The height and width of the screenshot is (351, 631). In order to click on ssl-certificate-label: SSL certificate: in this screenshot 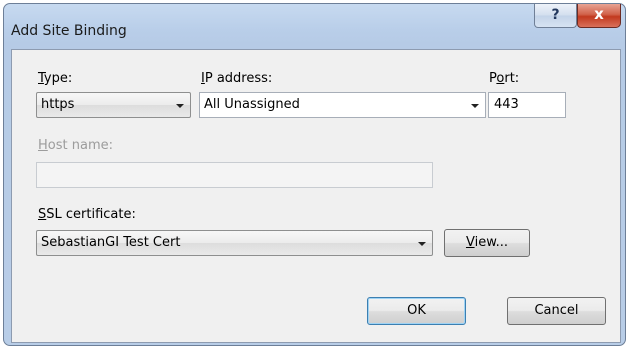, I will do `click(87, 214)`.